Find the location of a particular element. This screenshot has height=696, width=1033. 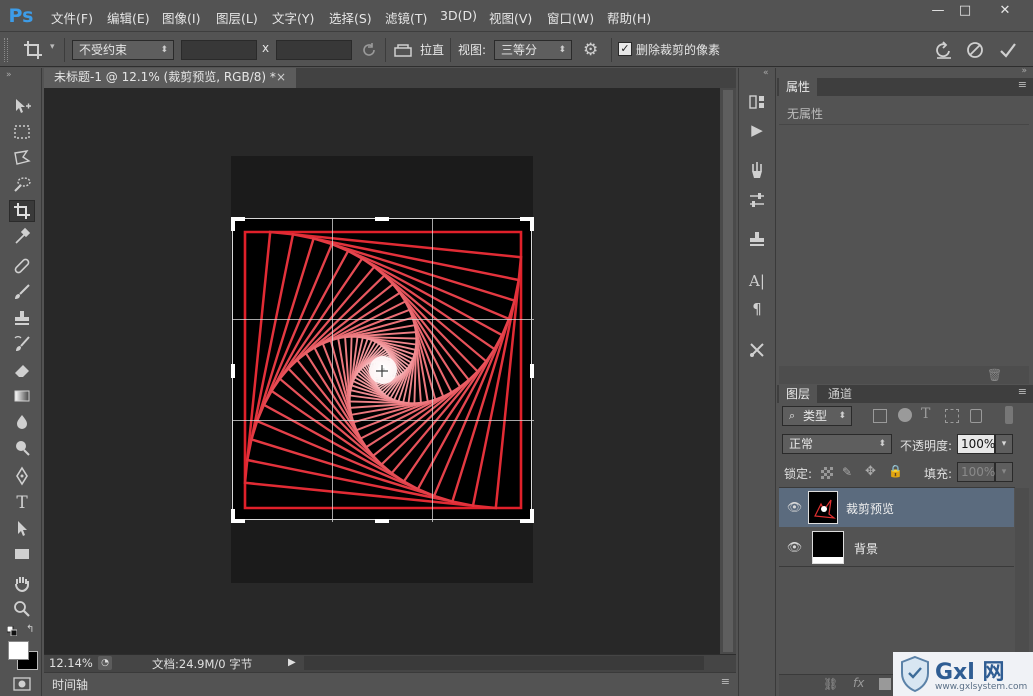

pen-tool-icon is located at coordinates (22, 477).